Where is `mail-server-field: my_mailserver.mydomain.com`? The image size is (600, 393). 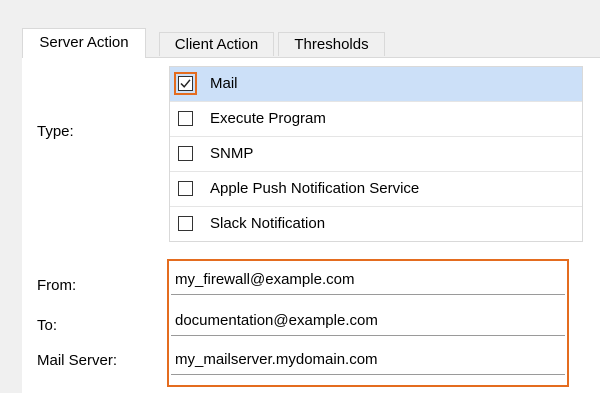 mail-server-field: my_mailserver.mydomain.com is located at coordinates (368, 361).